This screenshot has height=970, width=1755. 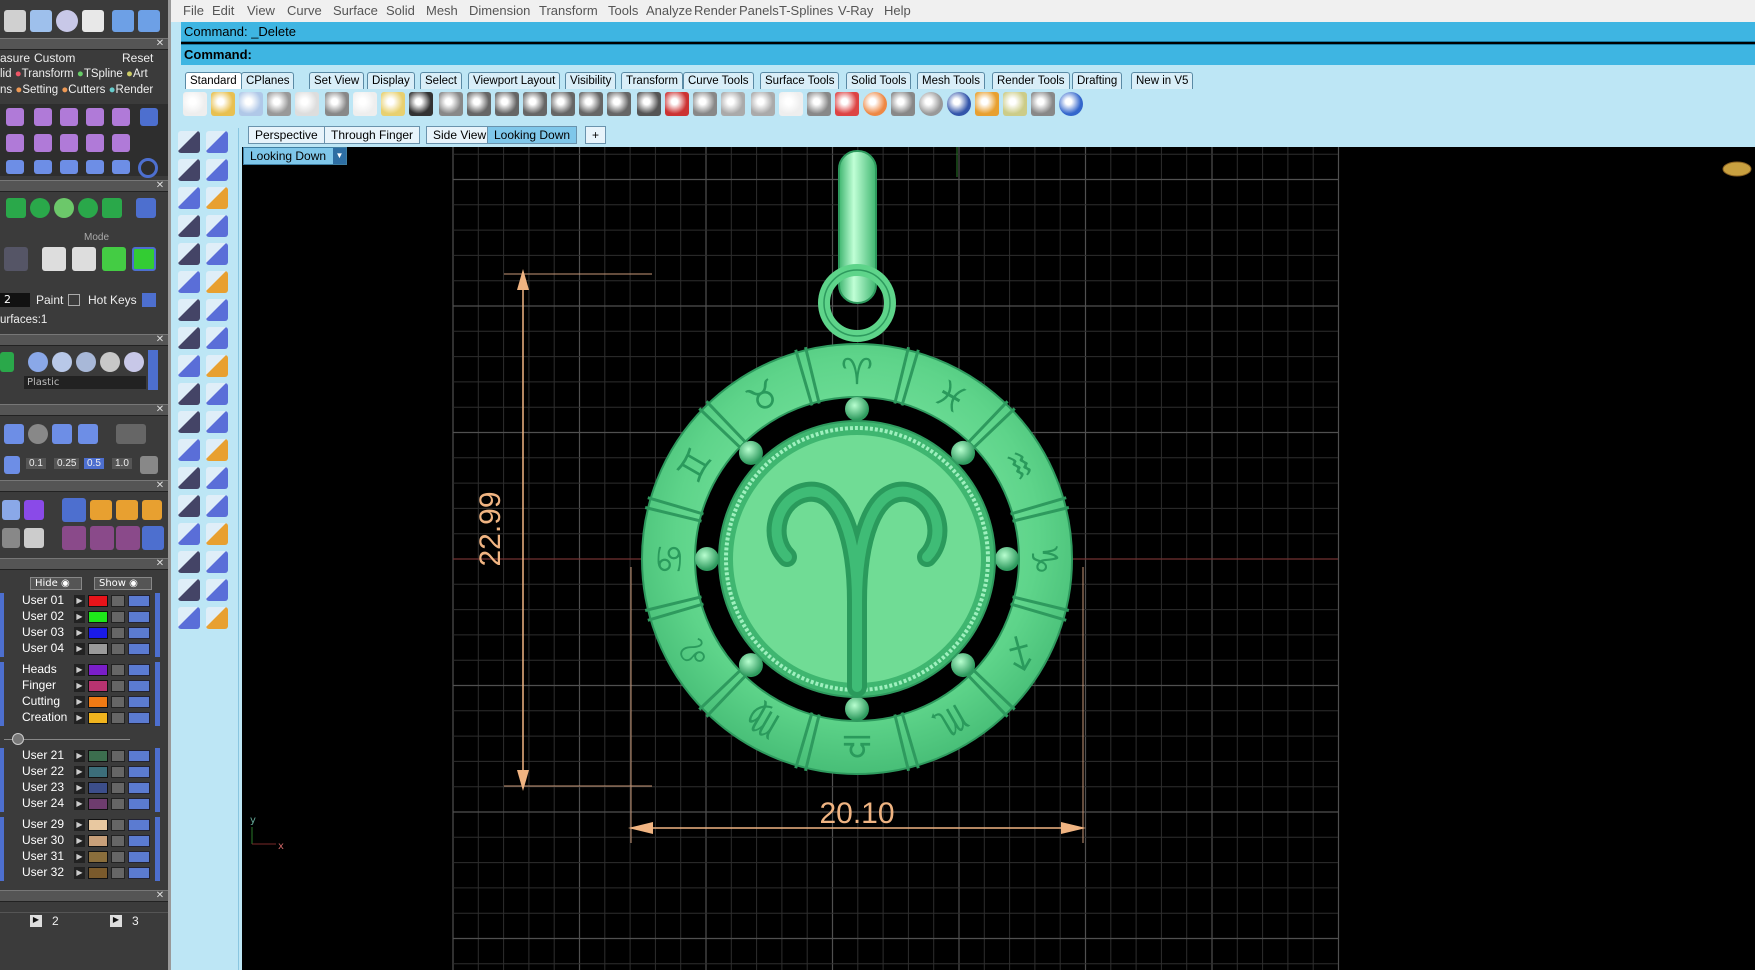 I want to click on toolbar-tab-curve-tools: Curve Tools, so click(x=718, y=80).